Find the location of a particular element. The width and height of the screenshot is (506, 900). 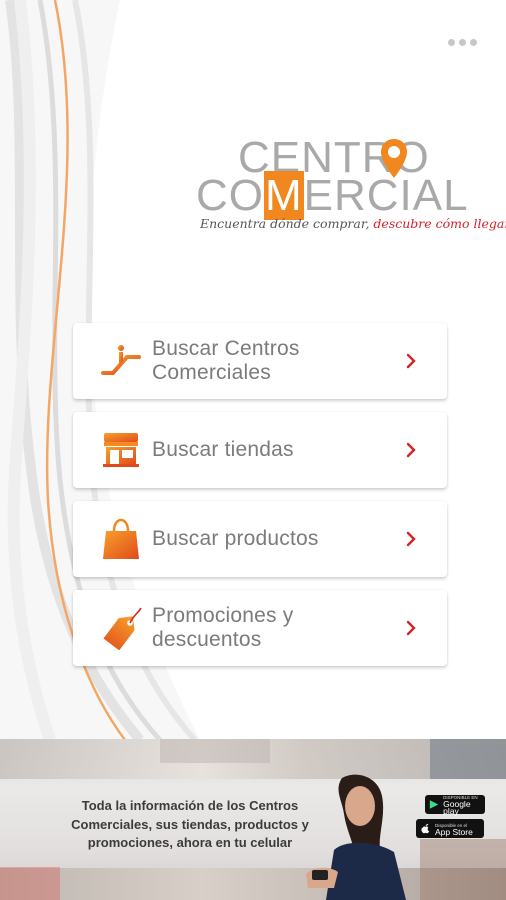

tagline-accent: descubre cómo llegar. is located at coordinates (439, 223).